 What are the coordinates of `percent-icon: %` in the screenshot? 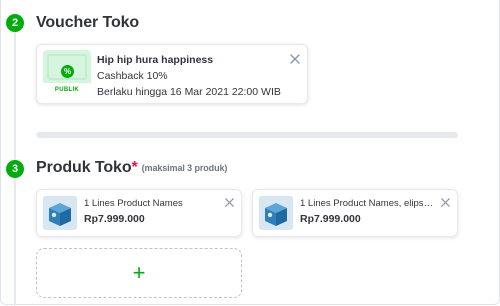 It's located at (67, 71).